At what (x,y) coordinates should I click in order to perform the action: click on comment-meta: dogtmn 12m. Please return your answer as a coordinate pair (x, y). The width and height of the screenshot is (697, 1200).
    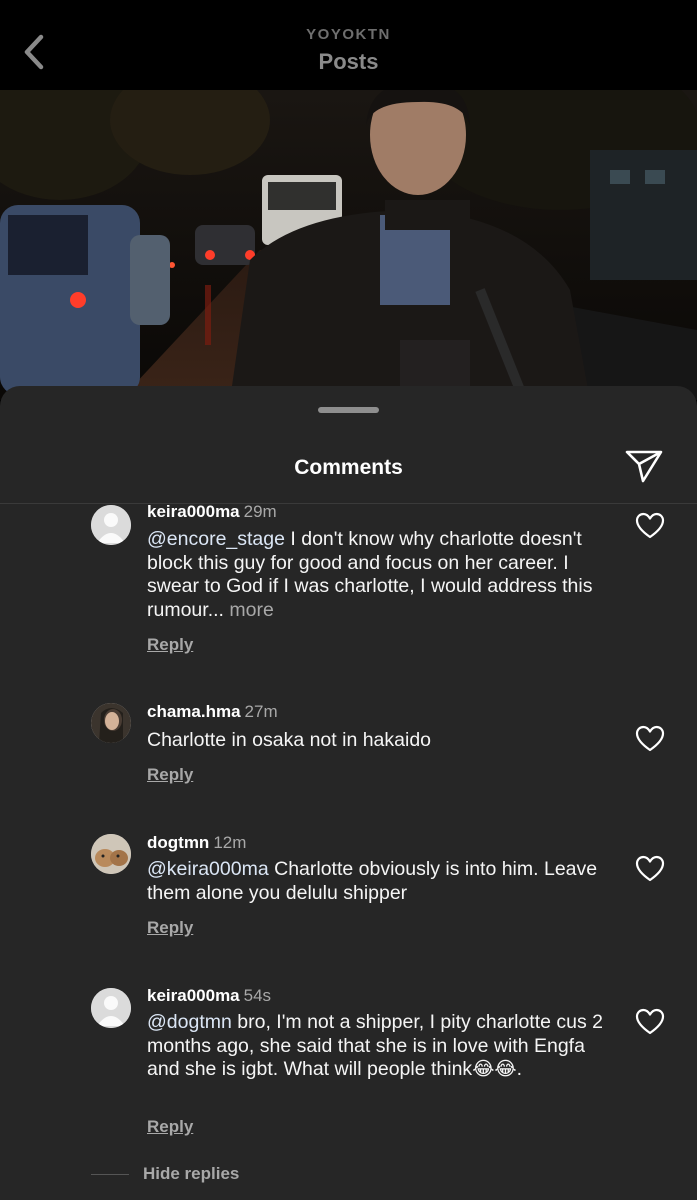
    Looking at the image, I should click on (196, 843).